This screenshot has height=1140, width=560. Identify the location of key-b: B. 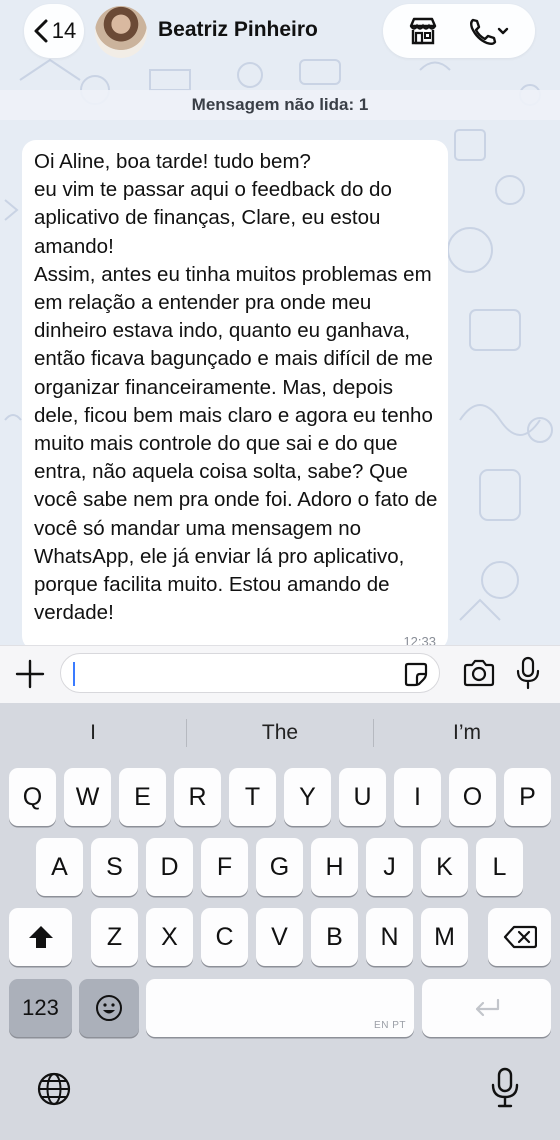
(334, 937).